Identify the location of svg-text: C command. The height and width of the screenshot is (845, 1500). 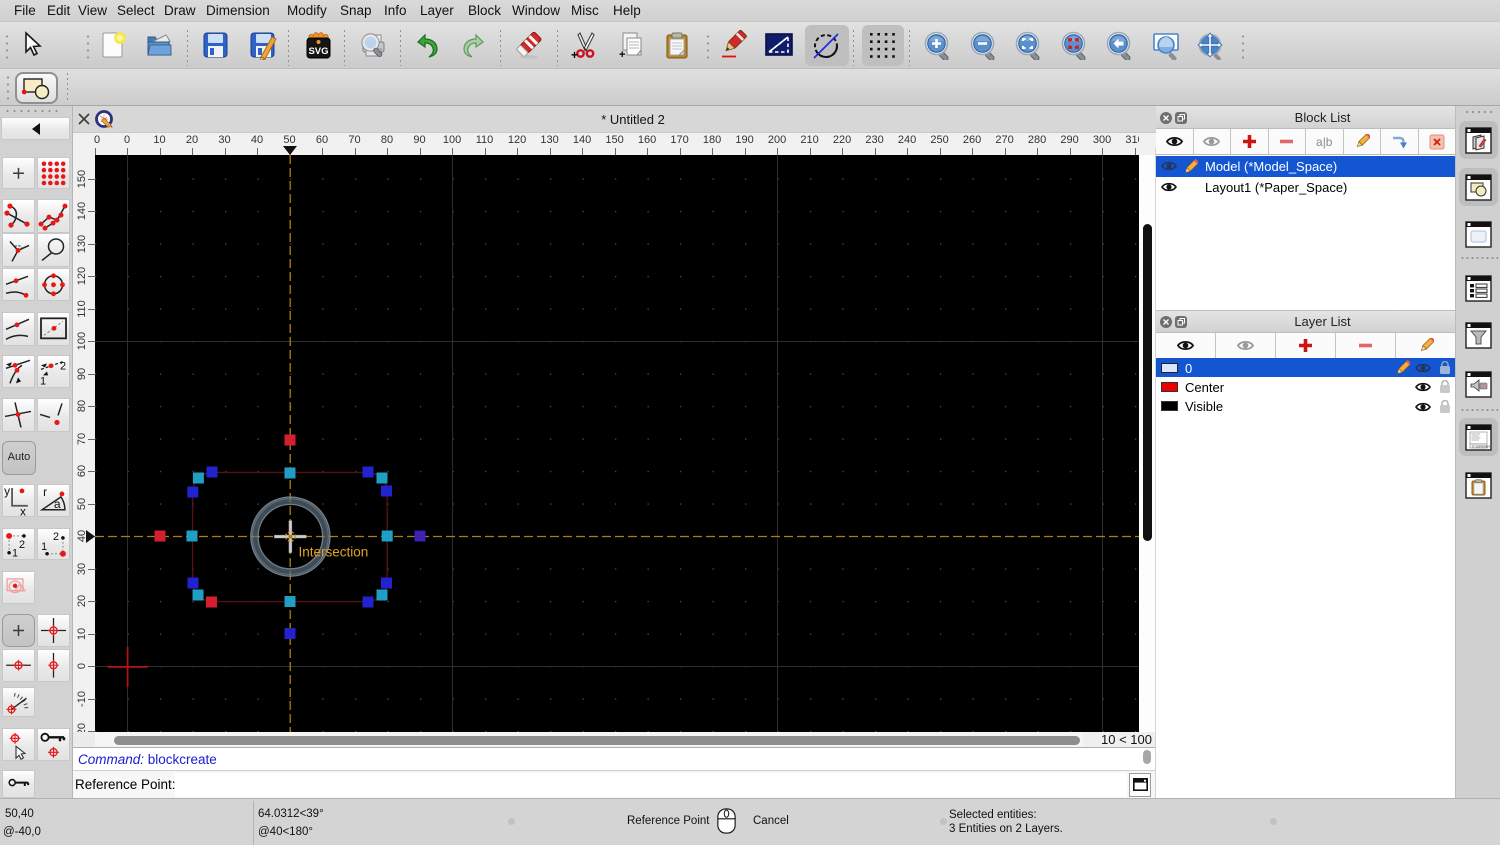
(1481, 446).